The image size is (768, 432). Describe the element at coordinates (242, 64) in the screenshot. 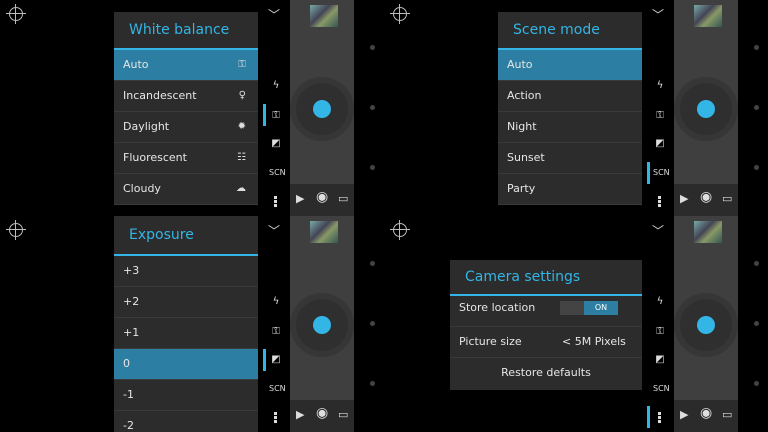

I see `awb-auto-icon: ⚿` at that location.